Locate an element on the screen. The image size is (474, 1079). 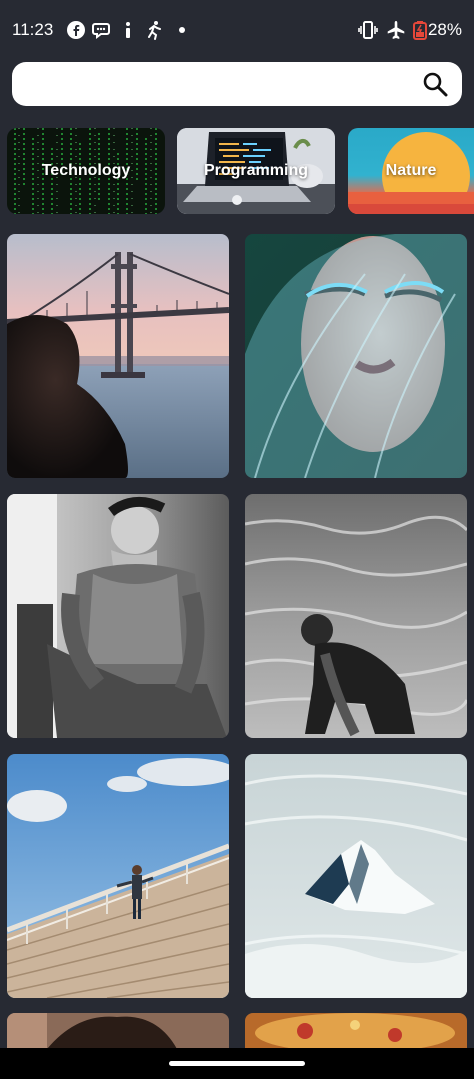
category-label: Nature is located at coordinates (411, 170).